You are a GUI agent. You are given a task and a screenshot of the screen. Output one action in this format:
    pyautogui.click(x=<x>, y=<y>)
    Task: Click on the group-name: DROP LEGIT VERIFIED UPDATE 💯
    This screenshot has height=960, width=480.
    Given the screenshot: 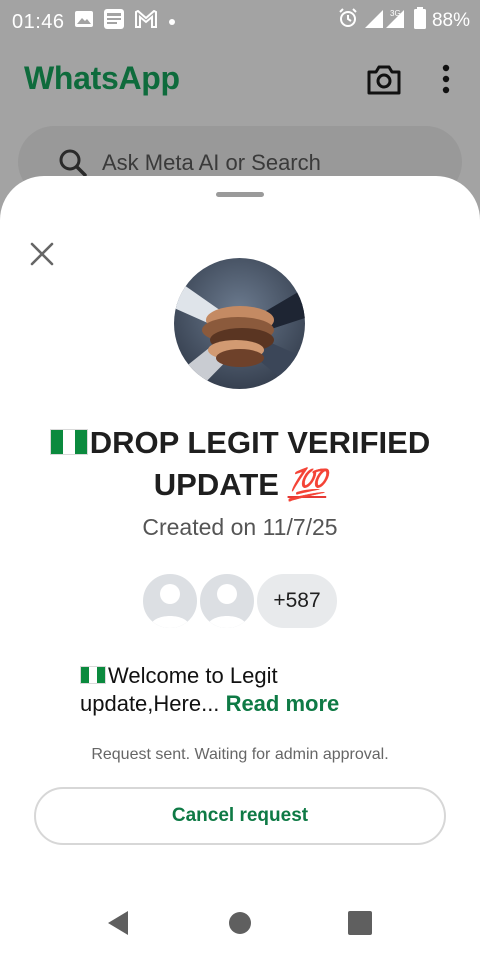 What is the action you would take?
    pyautogui.click(x=240, y=464)
    